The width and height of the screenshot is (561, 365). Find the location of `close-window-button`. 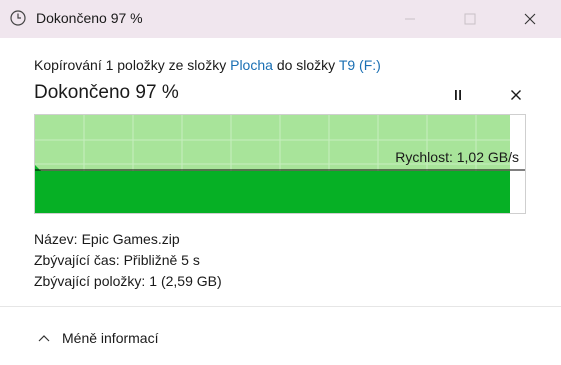

close-window-button is located at coordinates (530, 19).